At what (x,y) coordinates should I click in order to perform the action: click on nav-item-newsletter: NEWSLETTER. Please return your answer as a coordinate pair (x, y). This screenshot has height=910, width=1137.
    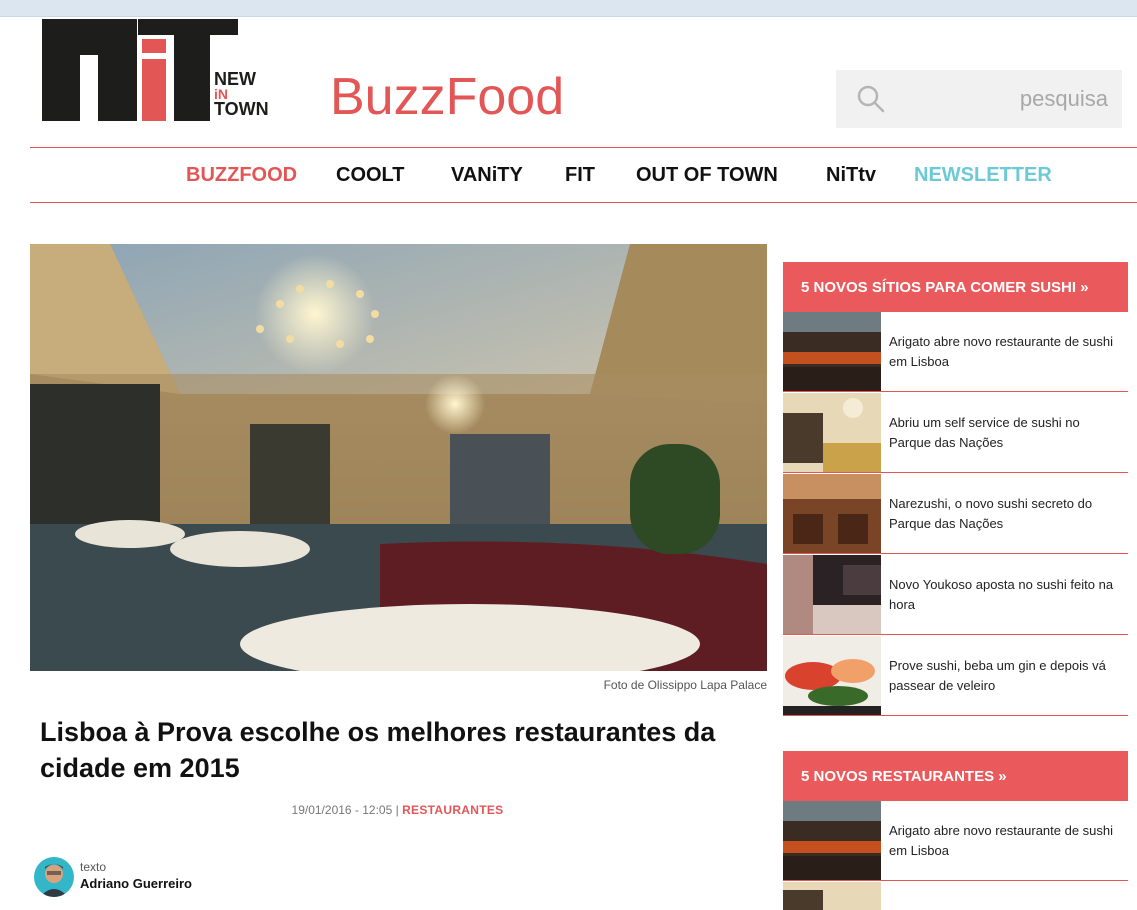
    Looking at the image, I should click on (983, 175).